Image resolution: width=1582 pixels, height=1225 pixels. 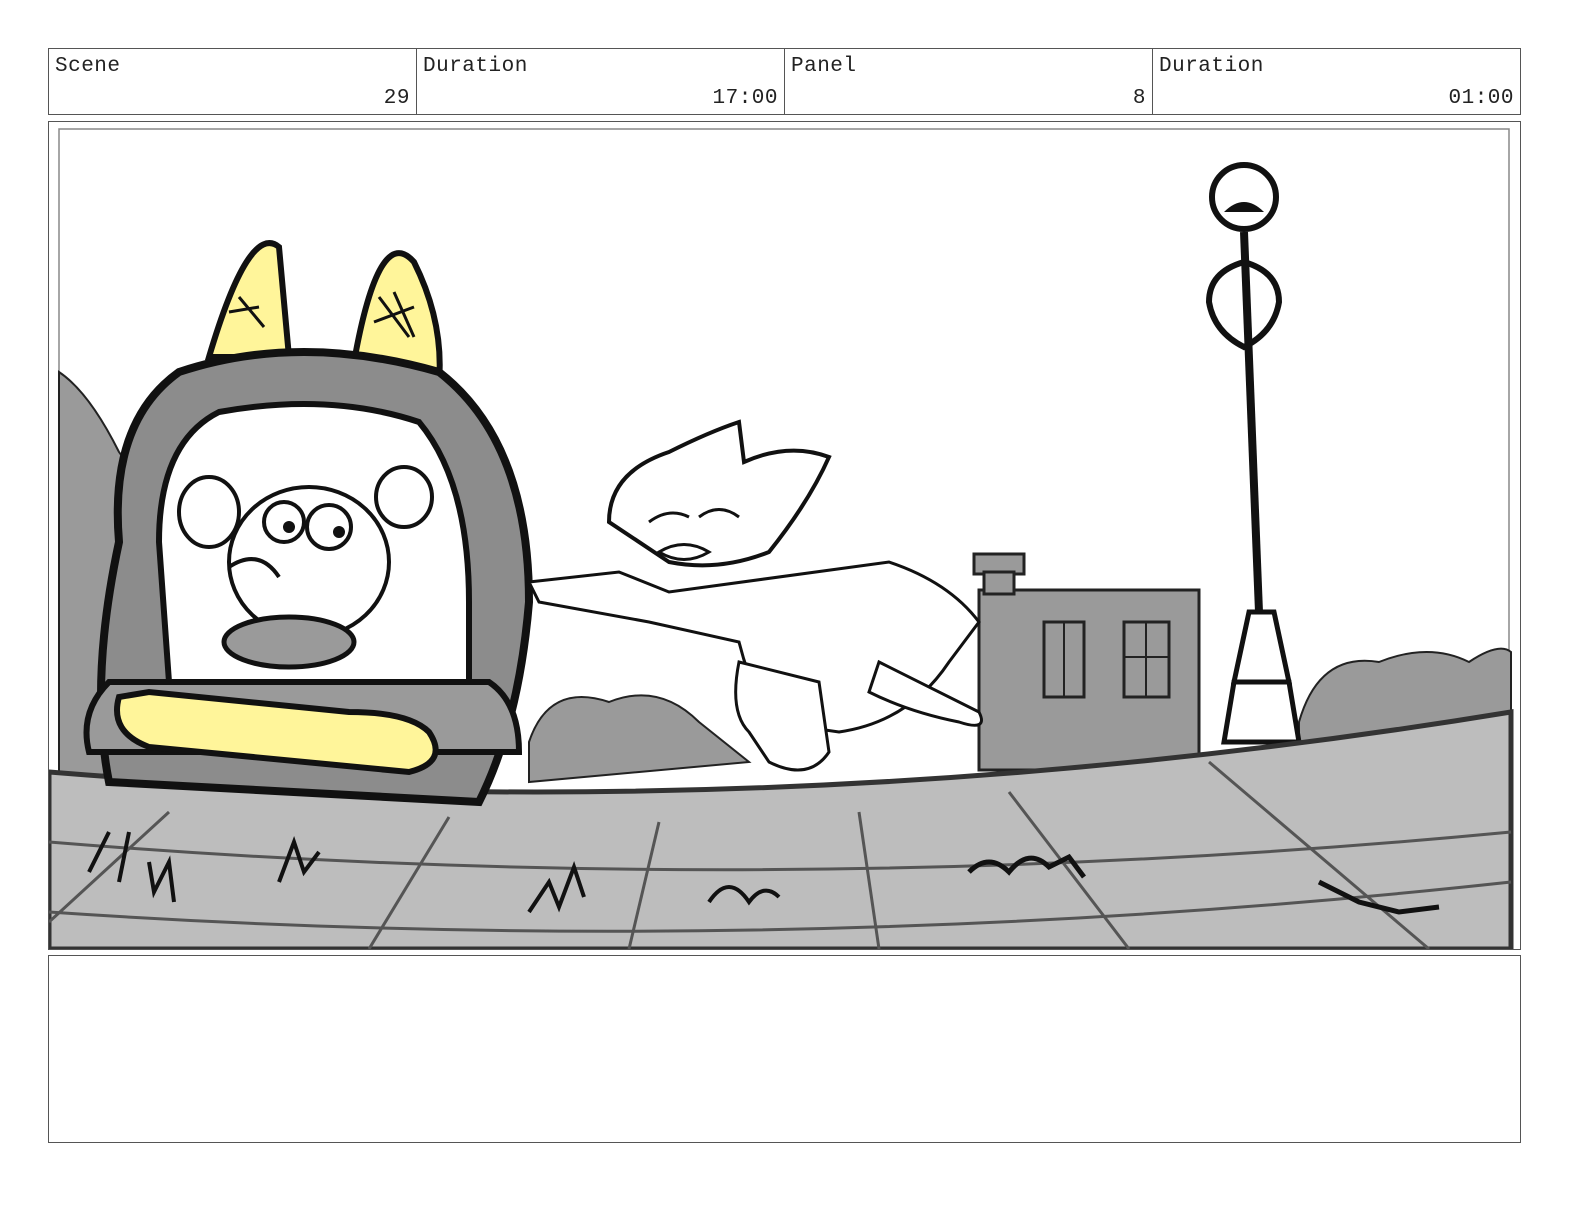 What do you see at coordinates (396, 98) in the screenshot?
I see `scene-value: 29` at bounding box center [396, 98].